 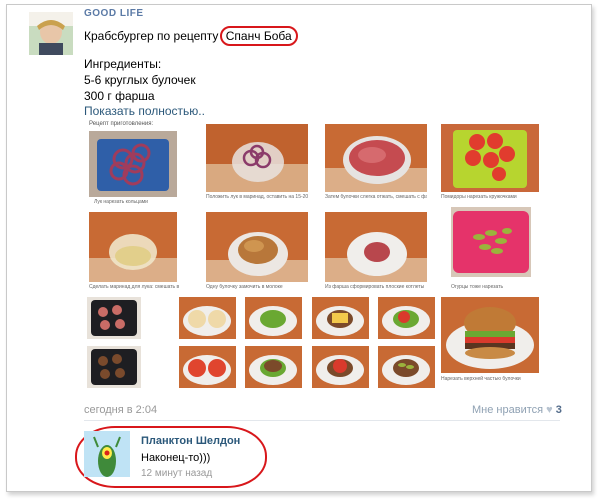 I want to click on group-avatar, so click(x=51, y=33).